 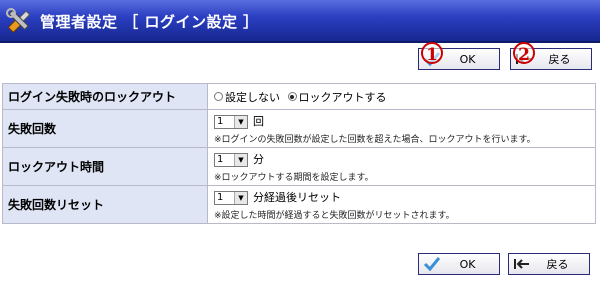 What do you see at coordinates (105, 96) in the screenshot?
I see `lockout-label: ログイン失敗時のロックアウト` at bounding box center [105, 96].